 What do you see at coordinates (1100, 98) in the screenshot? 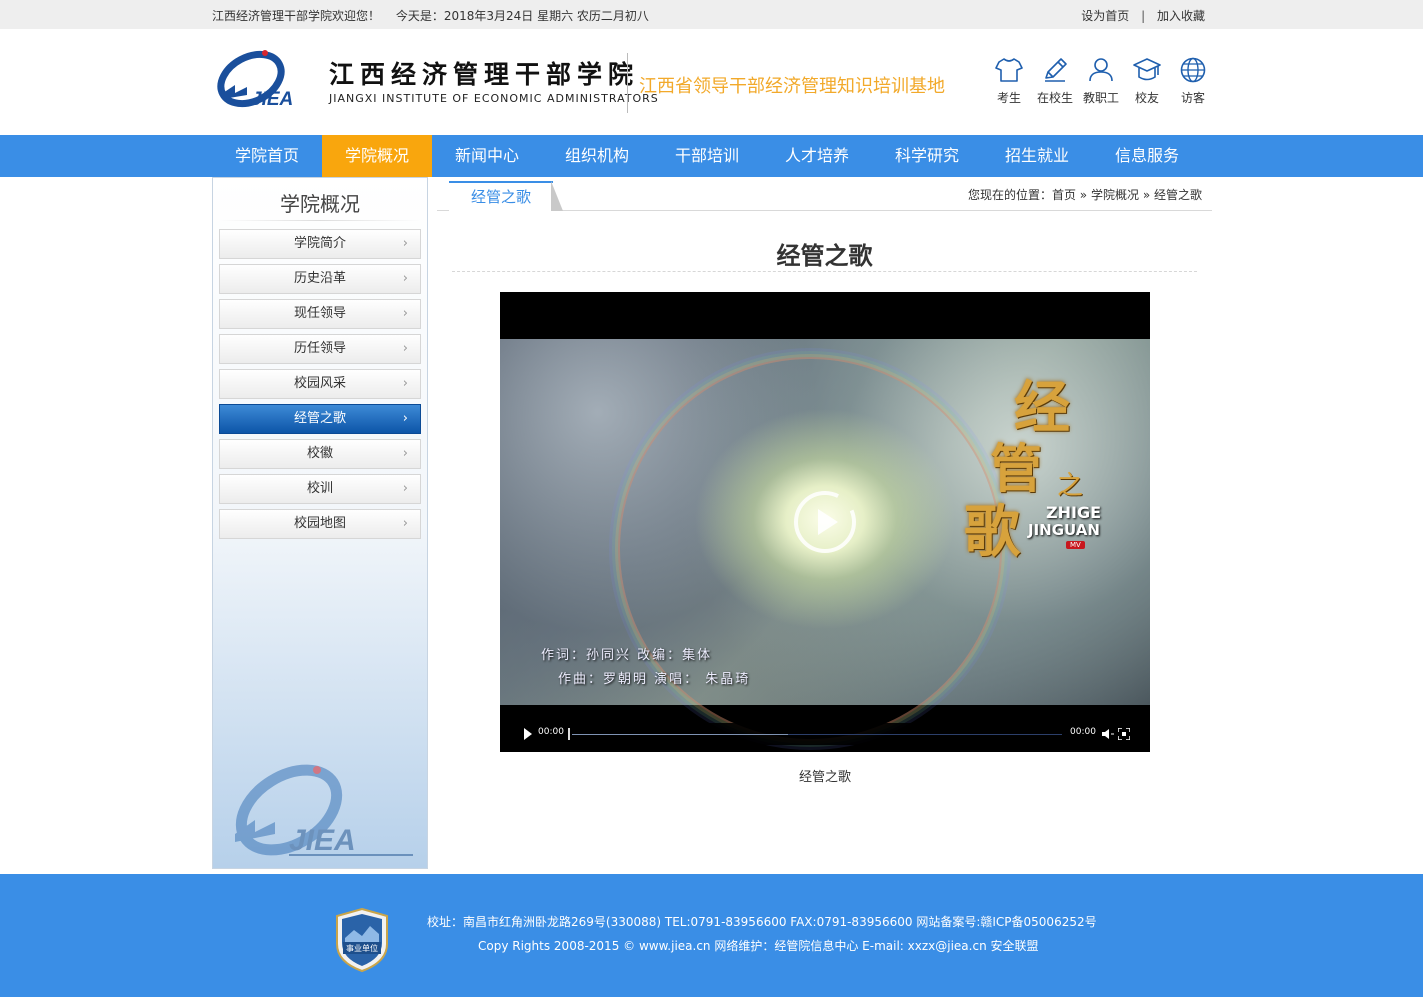
I see `quick-link-label: 教职工` at bounding box center [1100, 98].